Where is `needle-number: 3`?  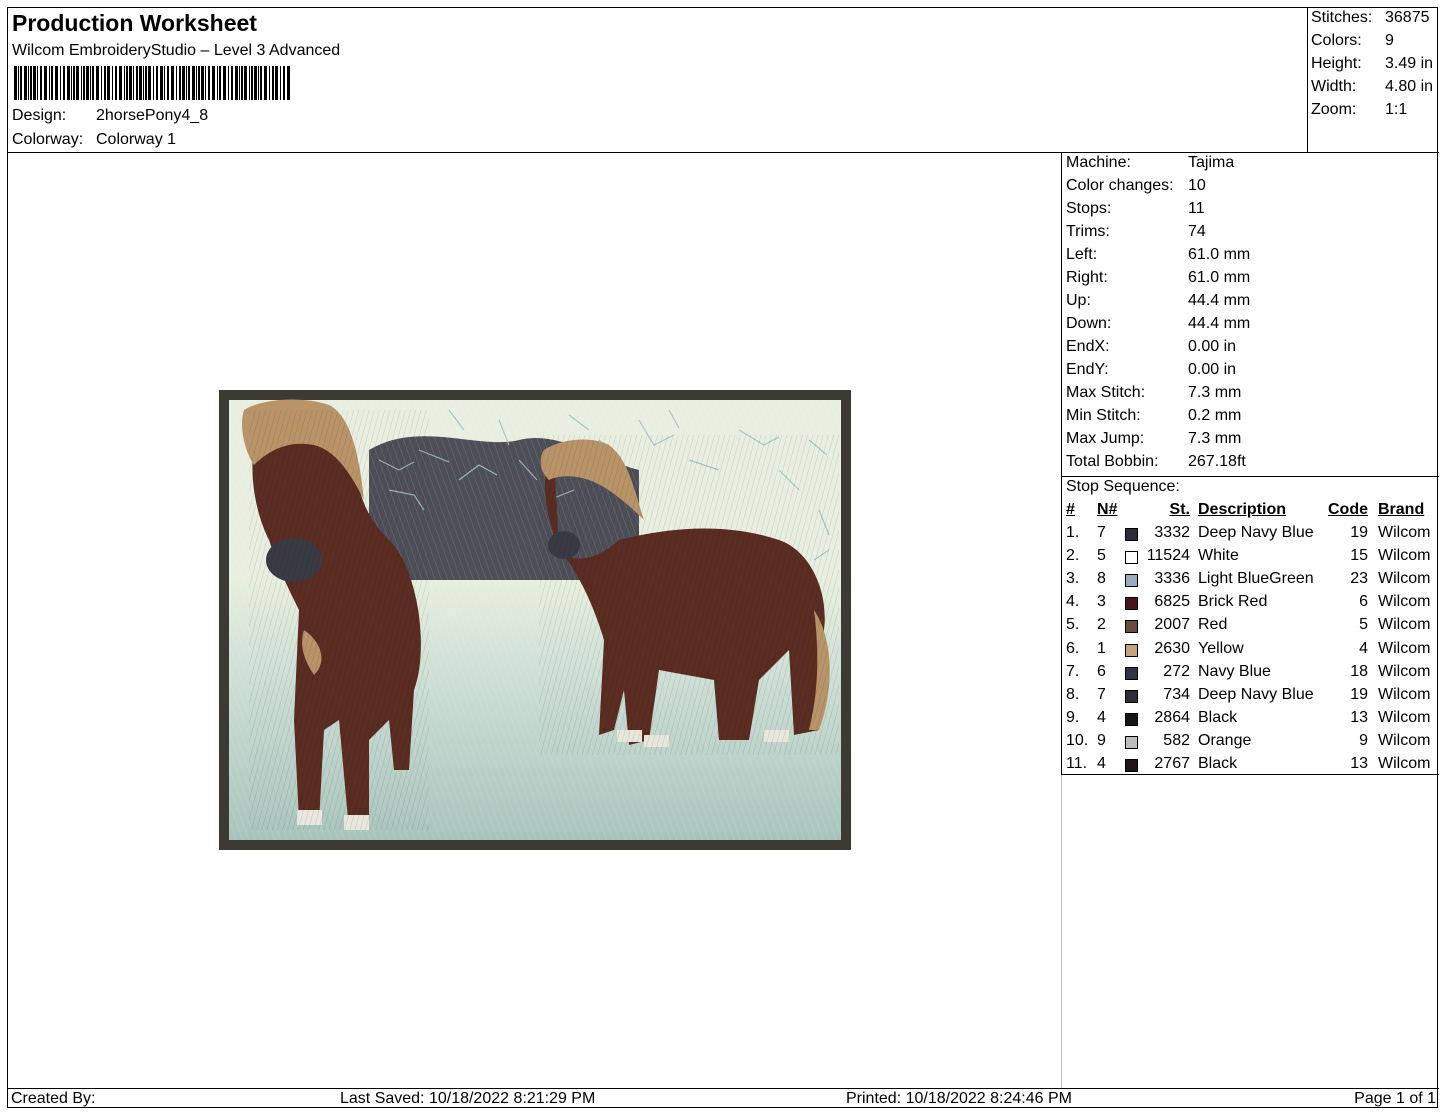
needle-number: 3 is located at coordinates (1101, 602).